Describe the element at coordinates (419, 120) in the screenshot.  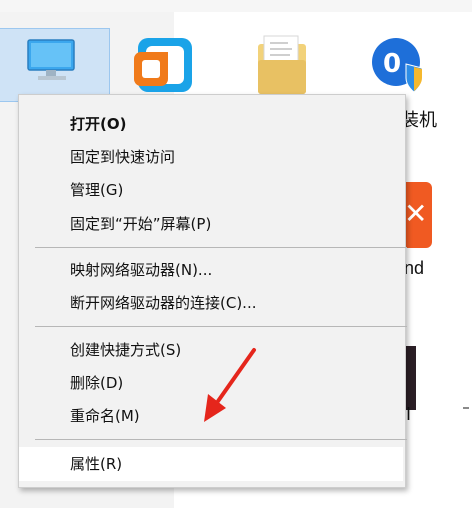
I see `desktop-label-peek-1: 装机` at that location.